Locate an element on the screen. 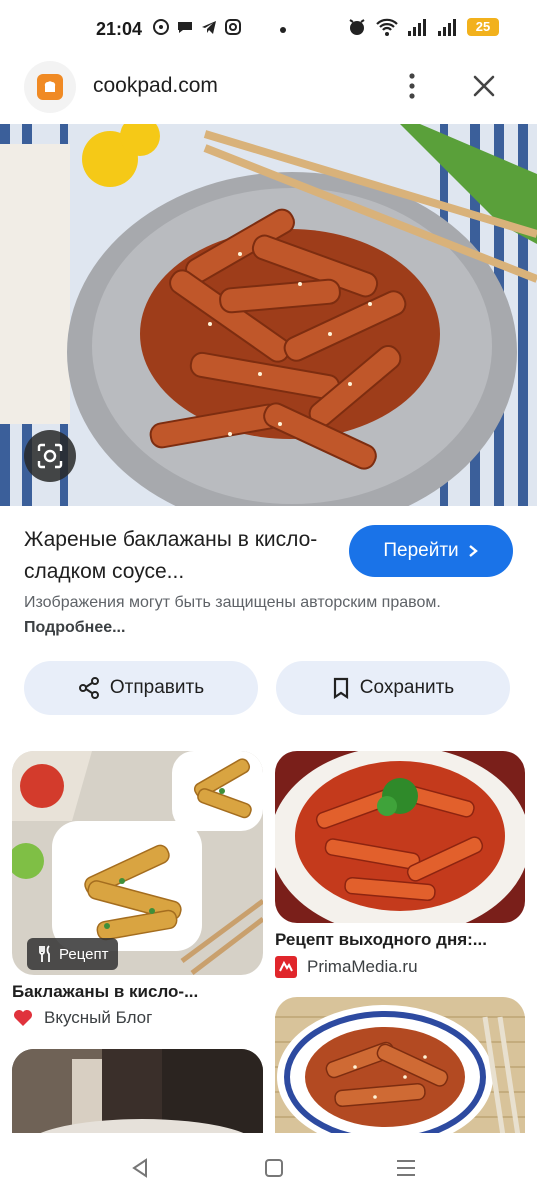  go-button: Перейти is located at coordinates (431, 551).